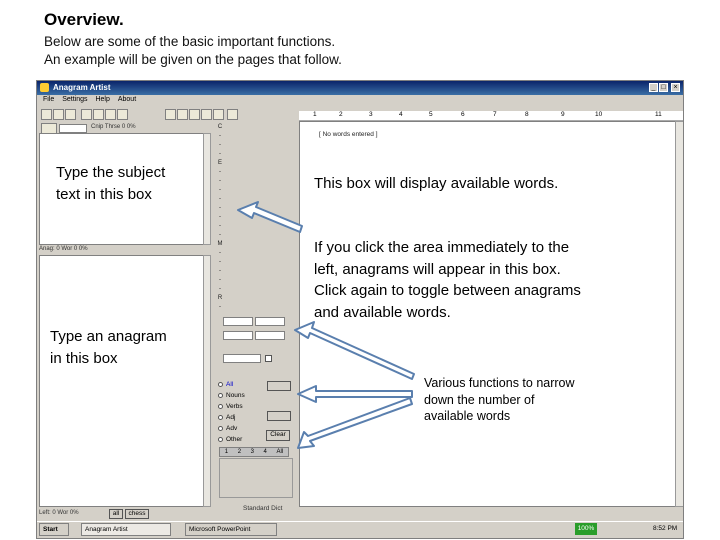  Describe the element at coordinates (108, 336) in the screenshot. I see `callout-anagram-line-1: Type an anagram` at that location.